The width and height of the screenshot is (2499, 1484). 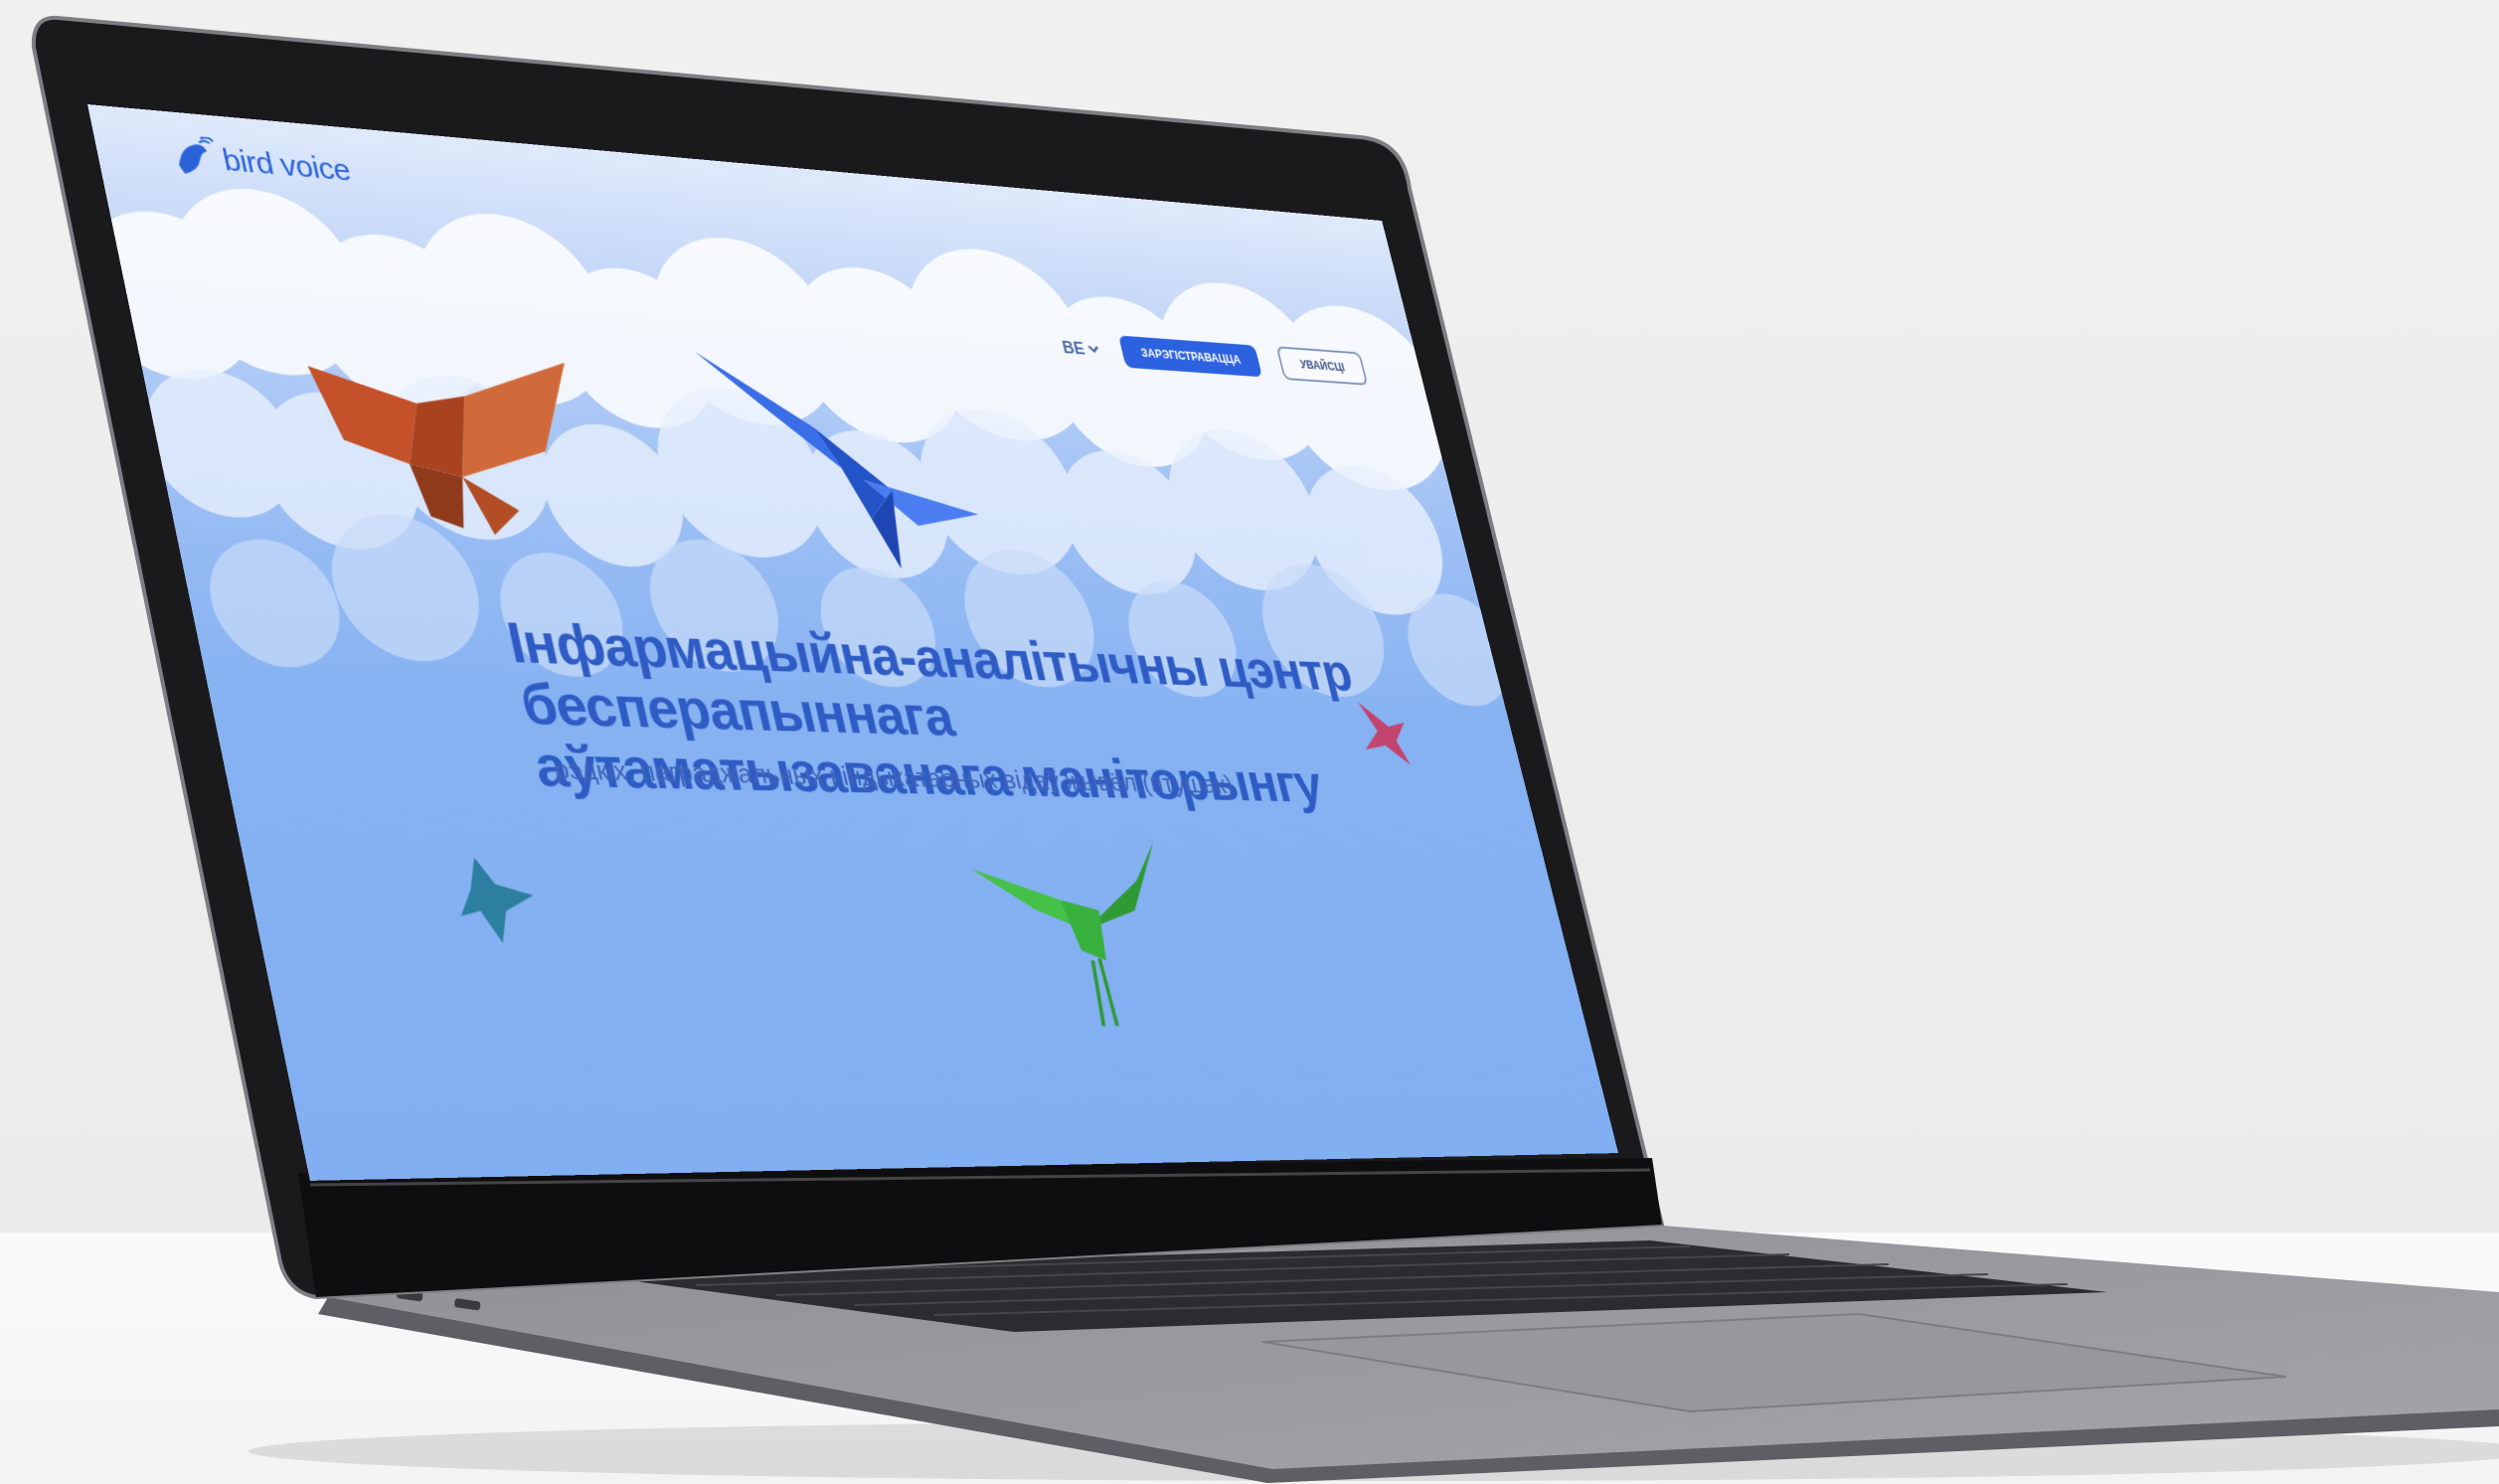 What do you see at coordinates (449, 445) in the screenshot?
I see `orange-eagle-illustration` at bounding box center [449, 445].